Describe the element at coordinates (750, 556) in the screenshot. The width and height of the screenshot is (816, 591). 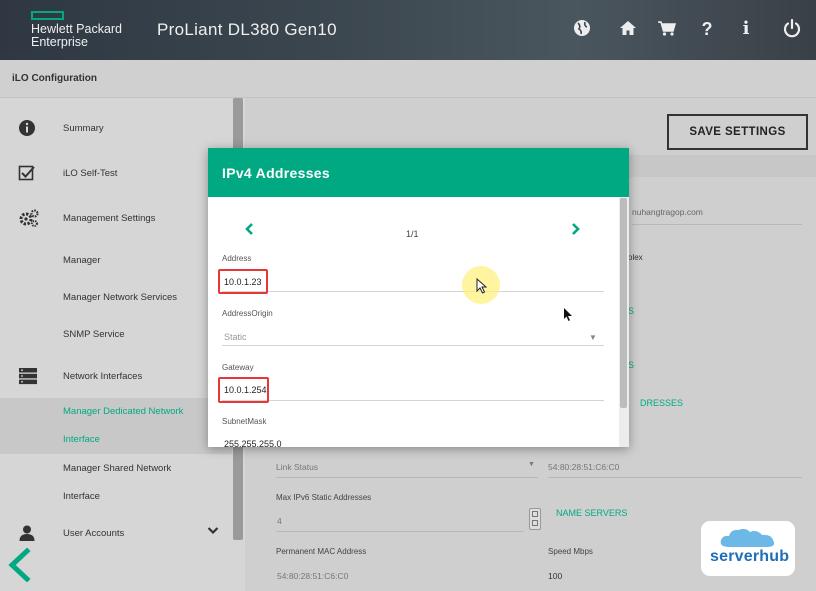
I see `badge-text: serverhub` at that location.